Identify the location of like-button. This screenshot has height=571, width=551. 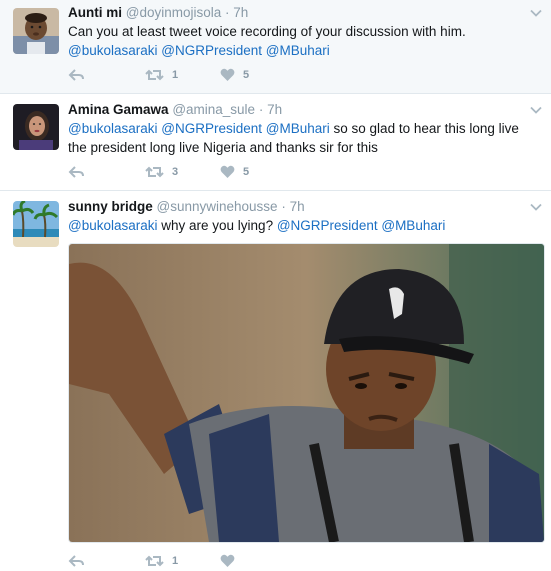
(231, 561).